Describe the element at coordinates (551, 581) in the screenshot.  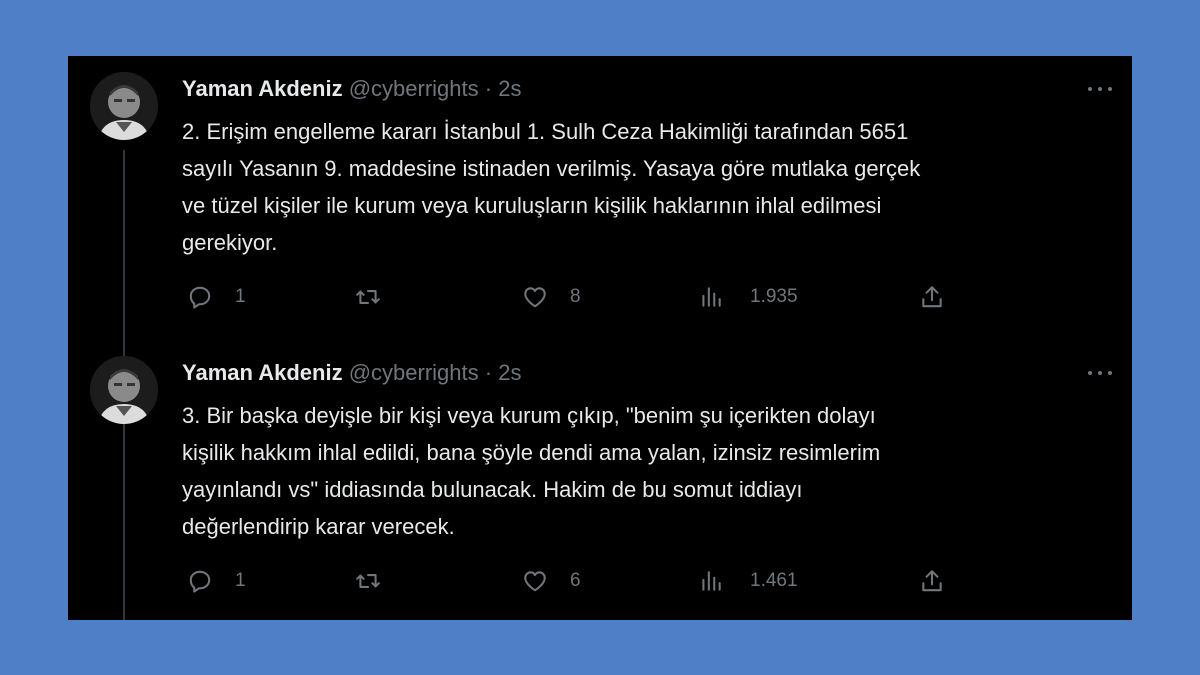
I see `like-button: 6` at that location.